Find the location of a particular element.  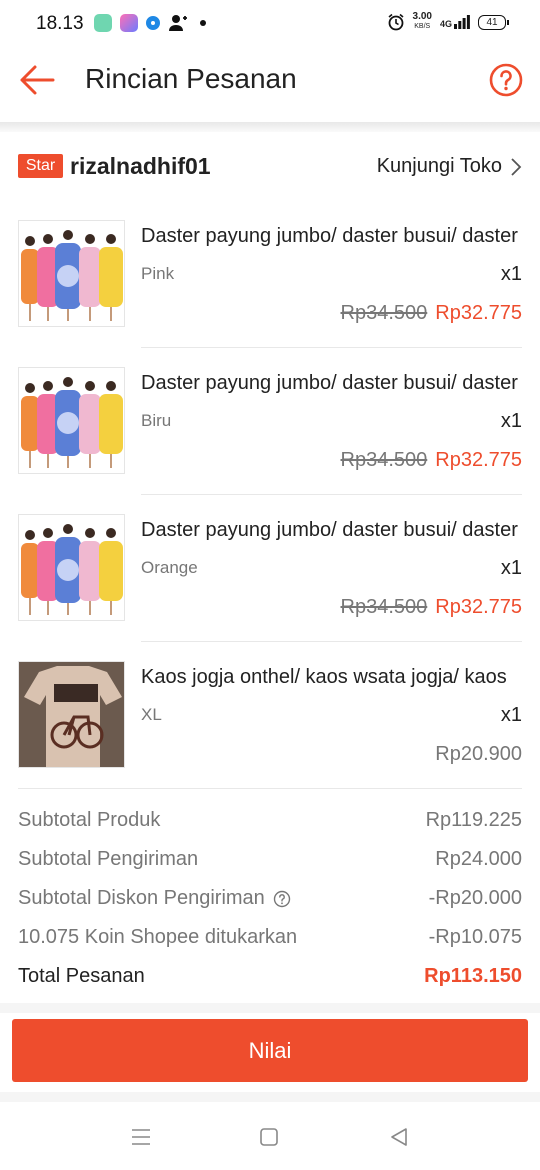

product-variant: Pink is located at coordinates (158, 273).